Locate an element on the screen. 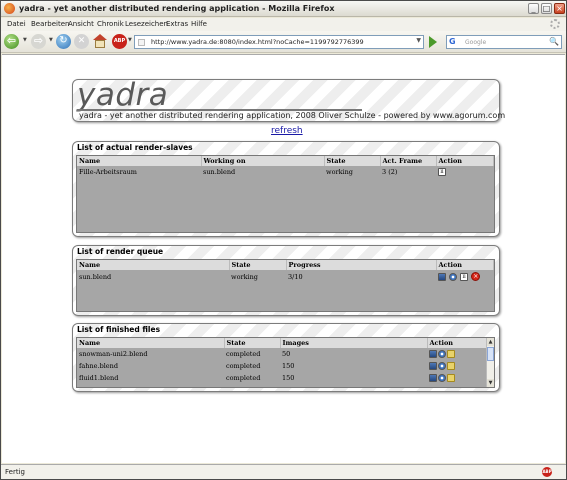  firefox-icon is located at coordinates (9, 8).